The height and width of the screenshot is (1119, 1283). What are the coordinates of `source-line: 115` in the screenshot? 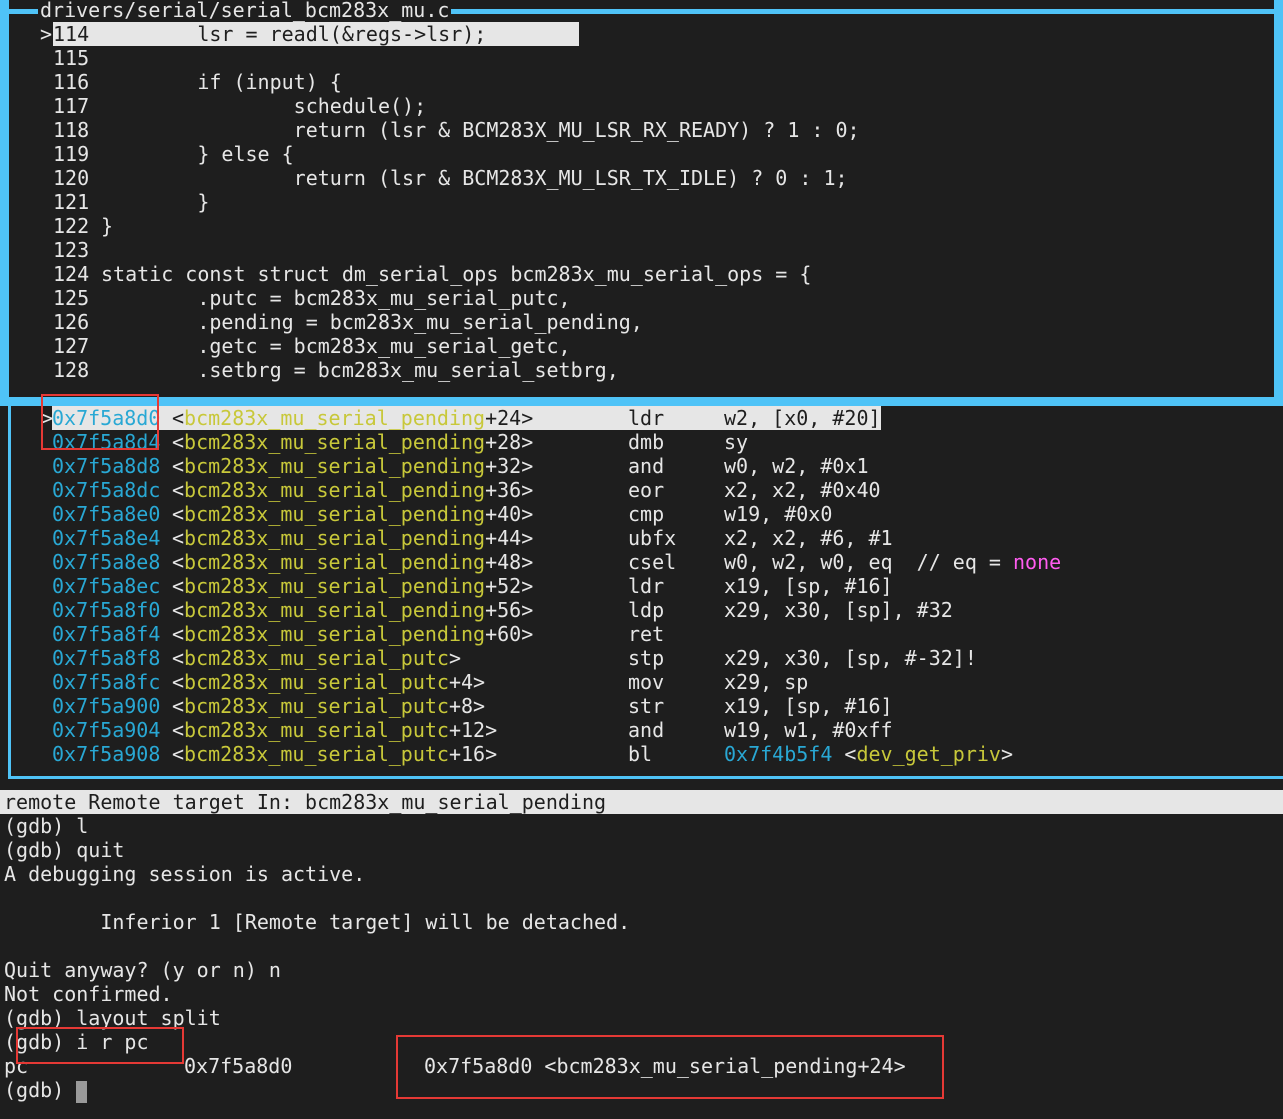 It's located at (641, 58).